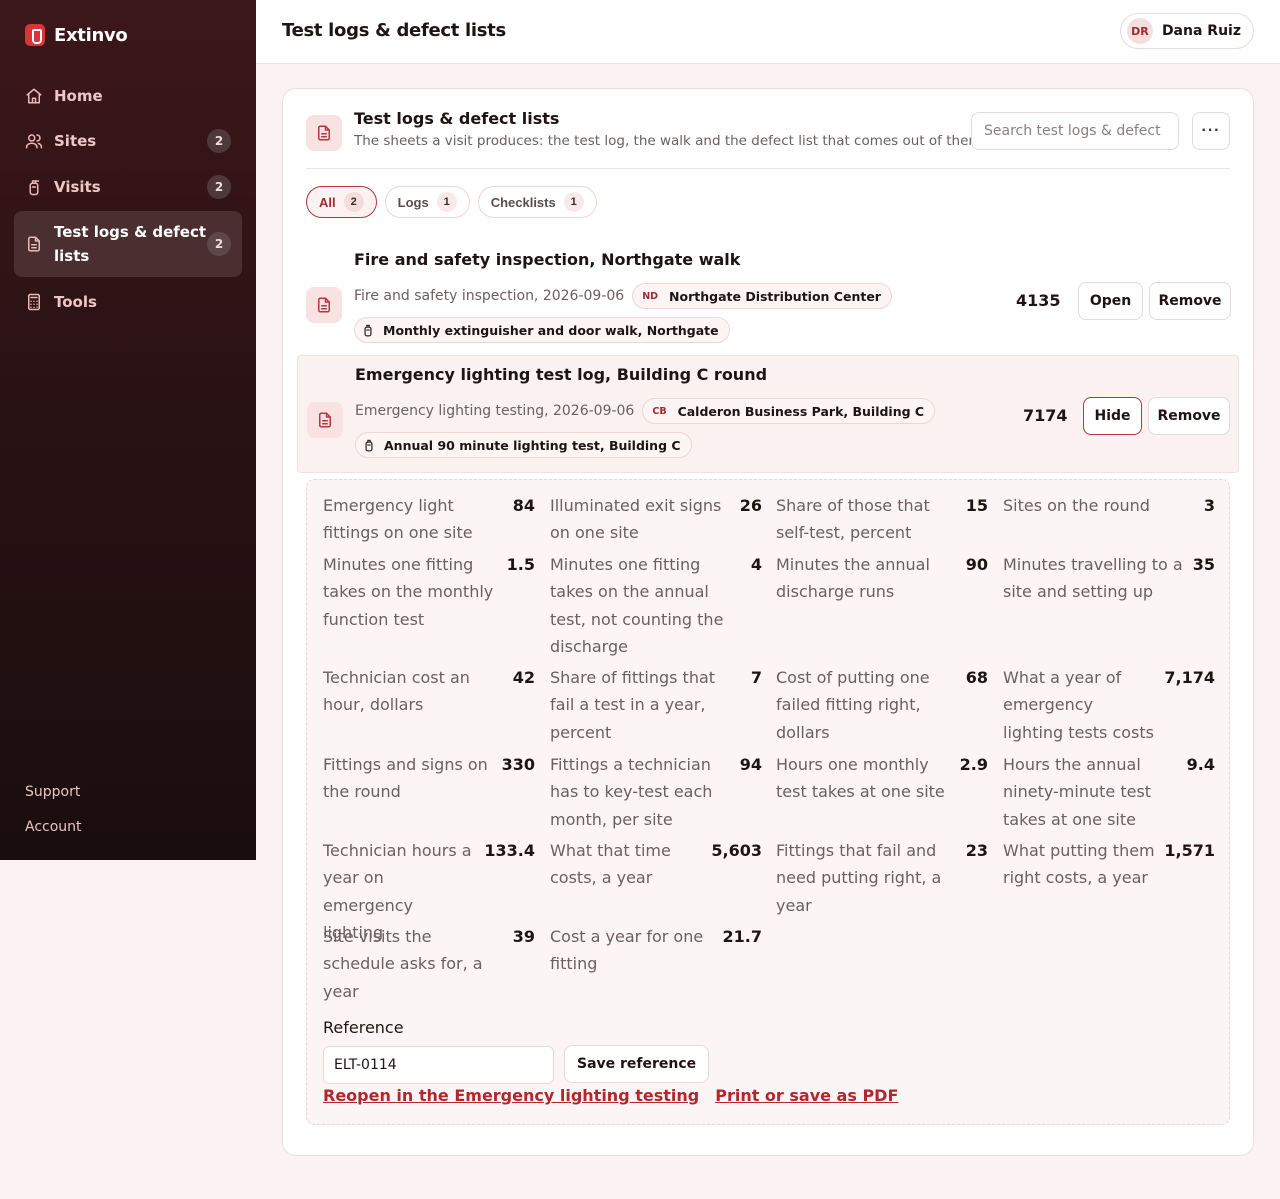 This screenshot has width=1280, height=1199. What do you see at coordinates (976, 564) in the screenshot?
I see `metric-value: 90` at bounding box center [976, 564].